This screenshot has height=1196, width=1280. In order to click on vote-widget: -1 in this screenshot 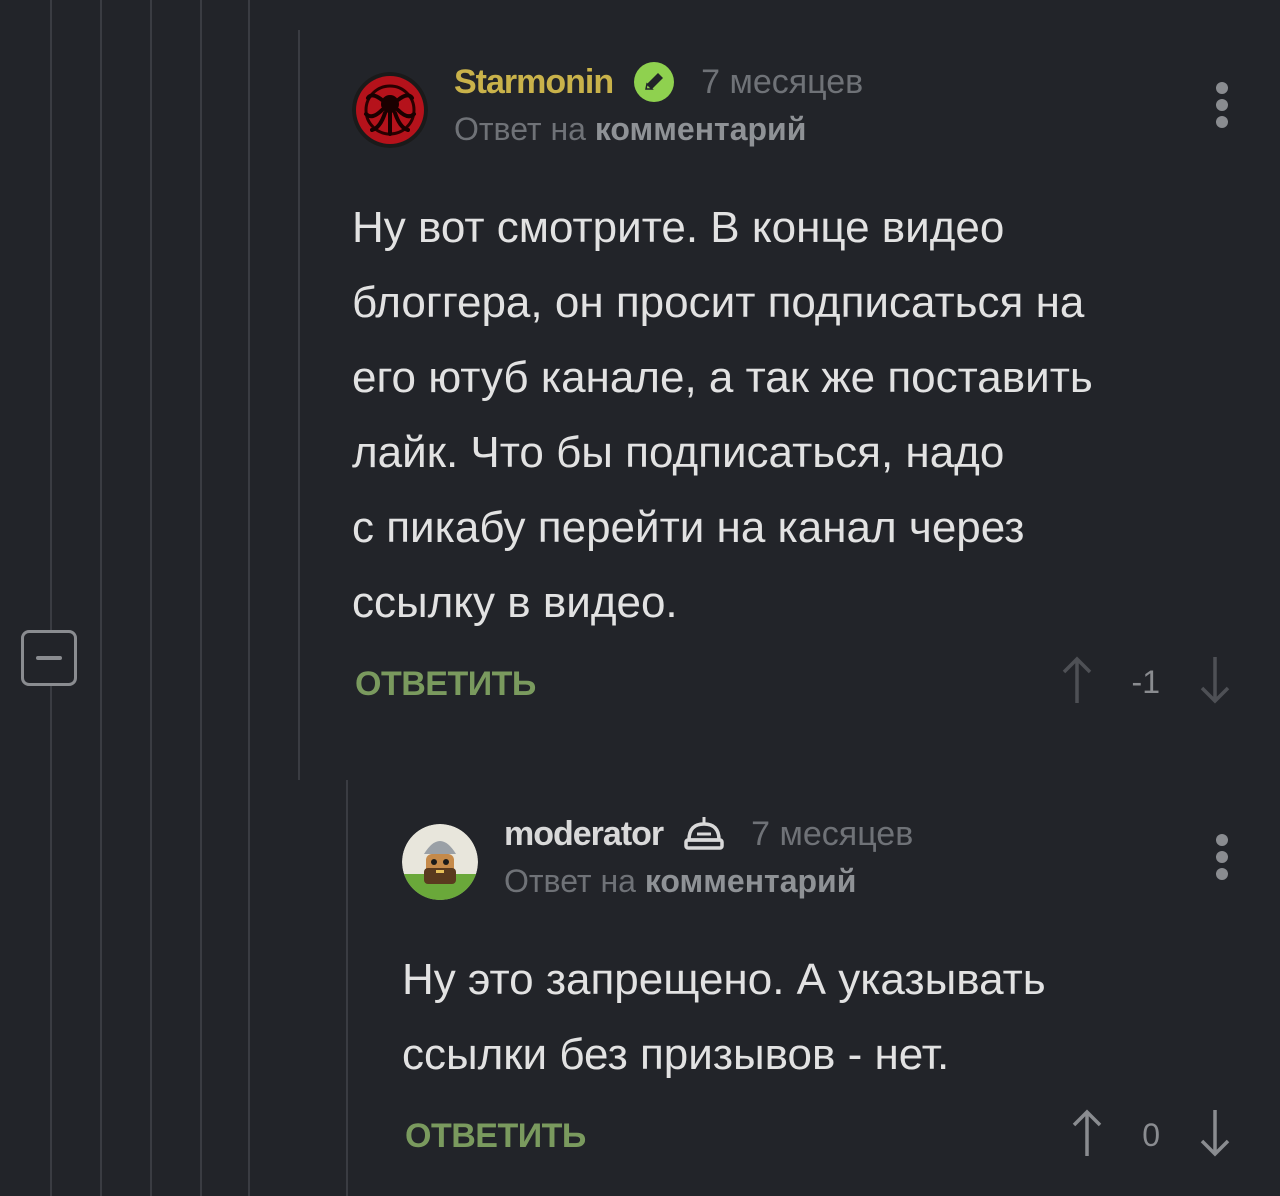, I will do `click(1146, 682)`.